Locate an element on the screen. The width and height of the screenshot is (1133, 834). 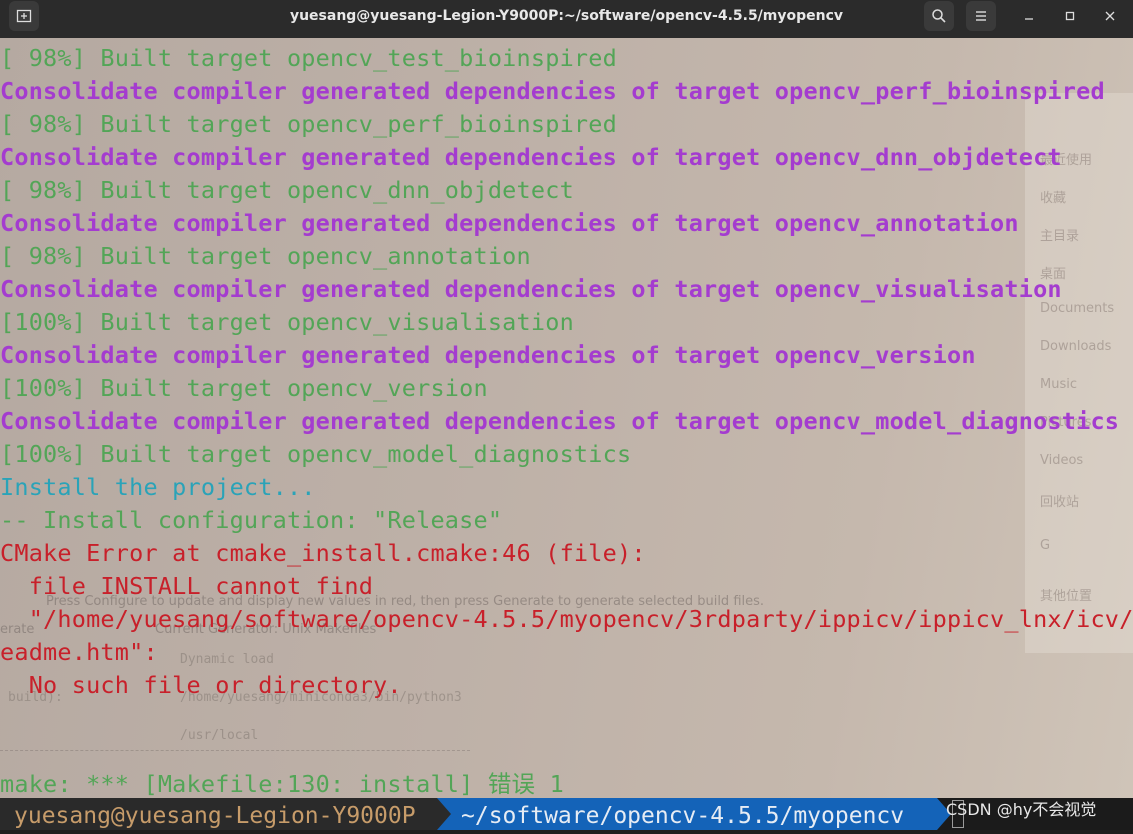
prompt-separator-arrow is located at coordinates (444, 814).